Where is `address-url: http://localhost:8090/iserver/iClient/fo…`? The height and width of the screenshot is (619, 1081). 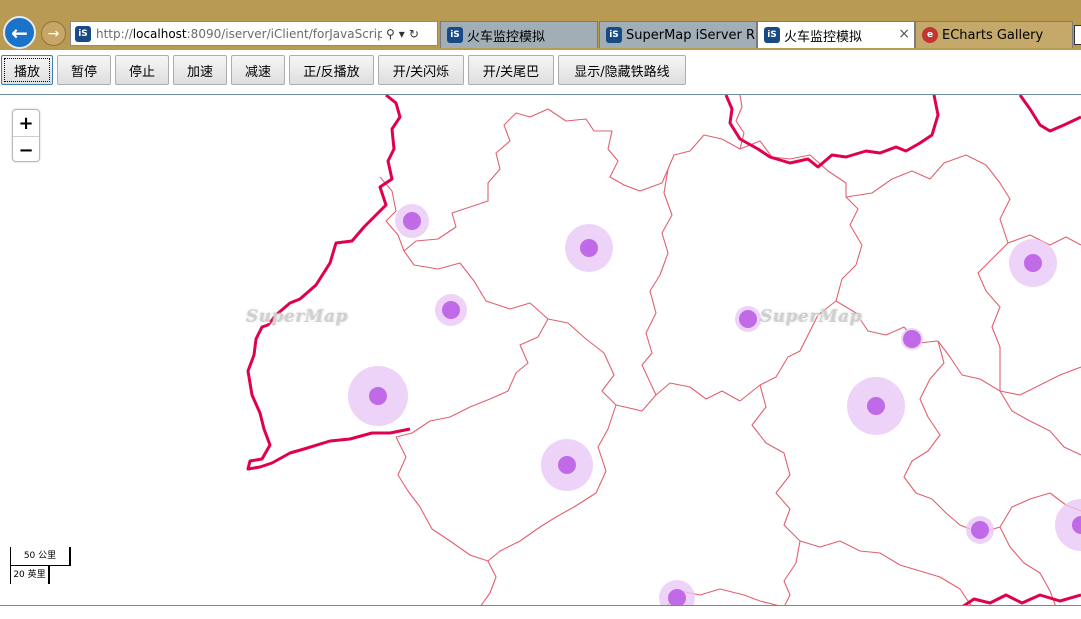 address-url: http://localhost:8090/iserver/iClient/fo… is located at coordinates (239, 34).